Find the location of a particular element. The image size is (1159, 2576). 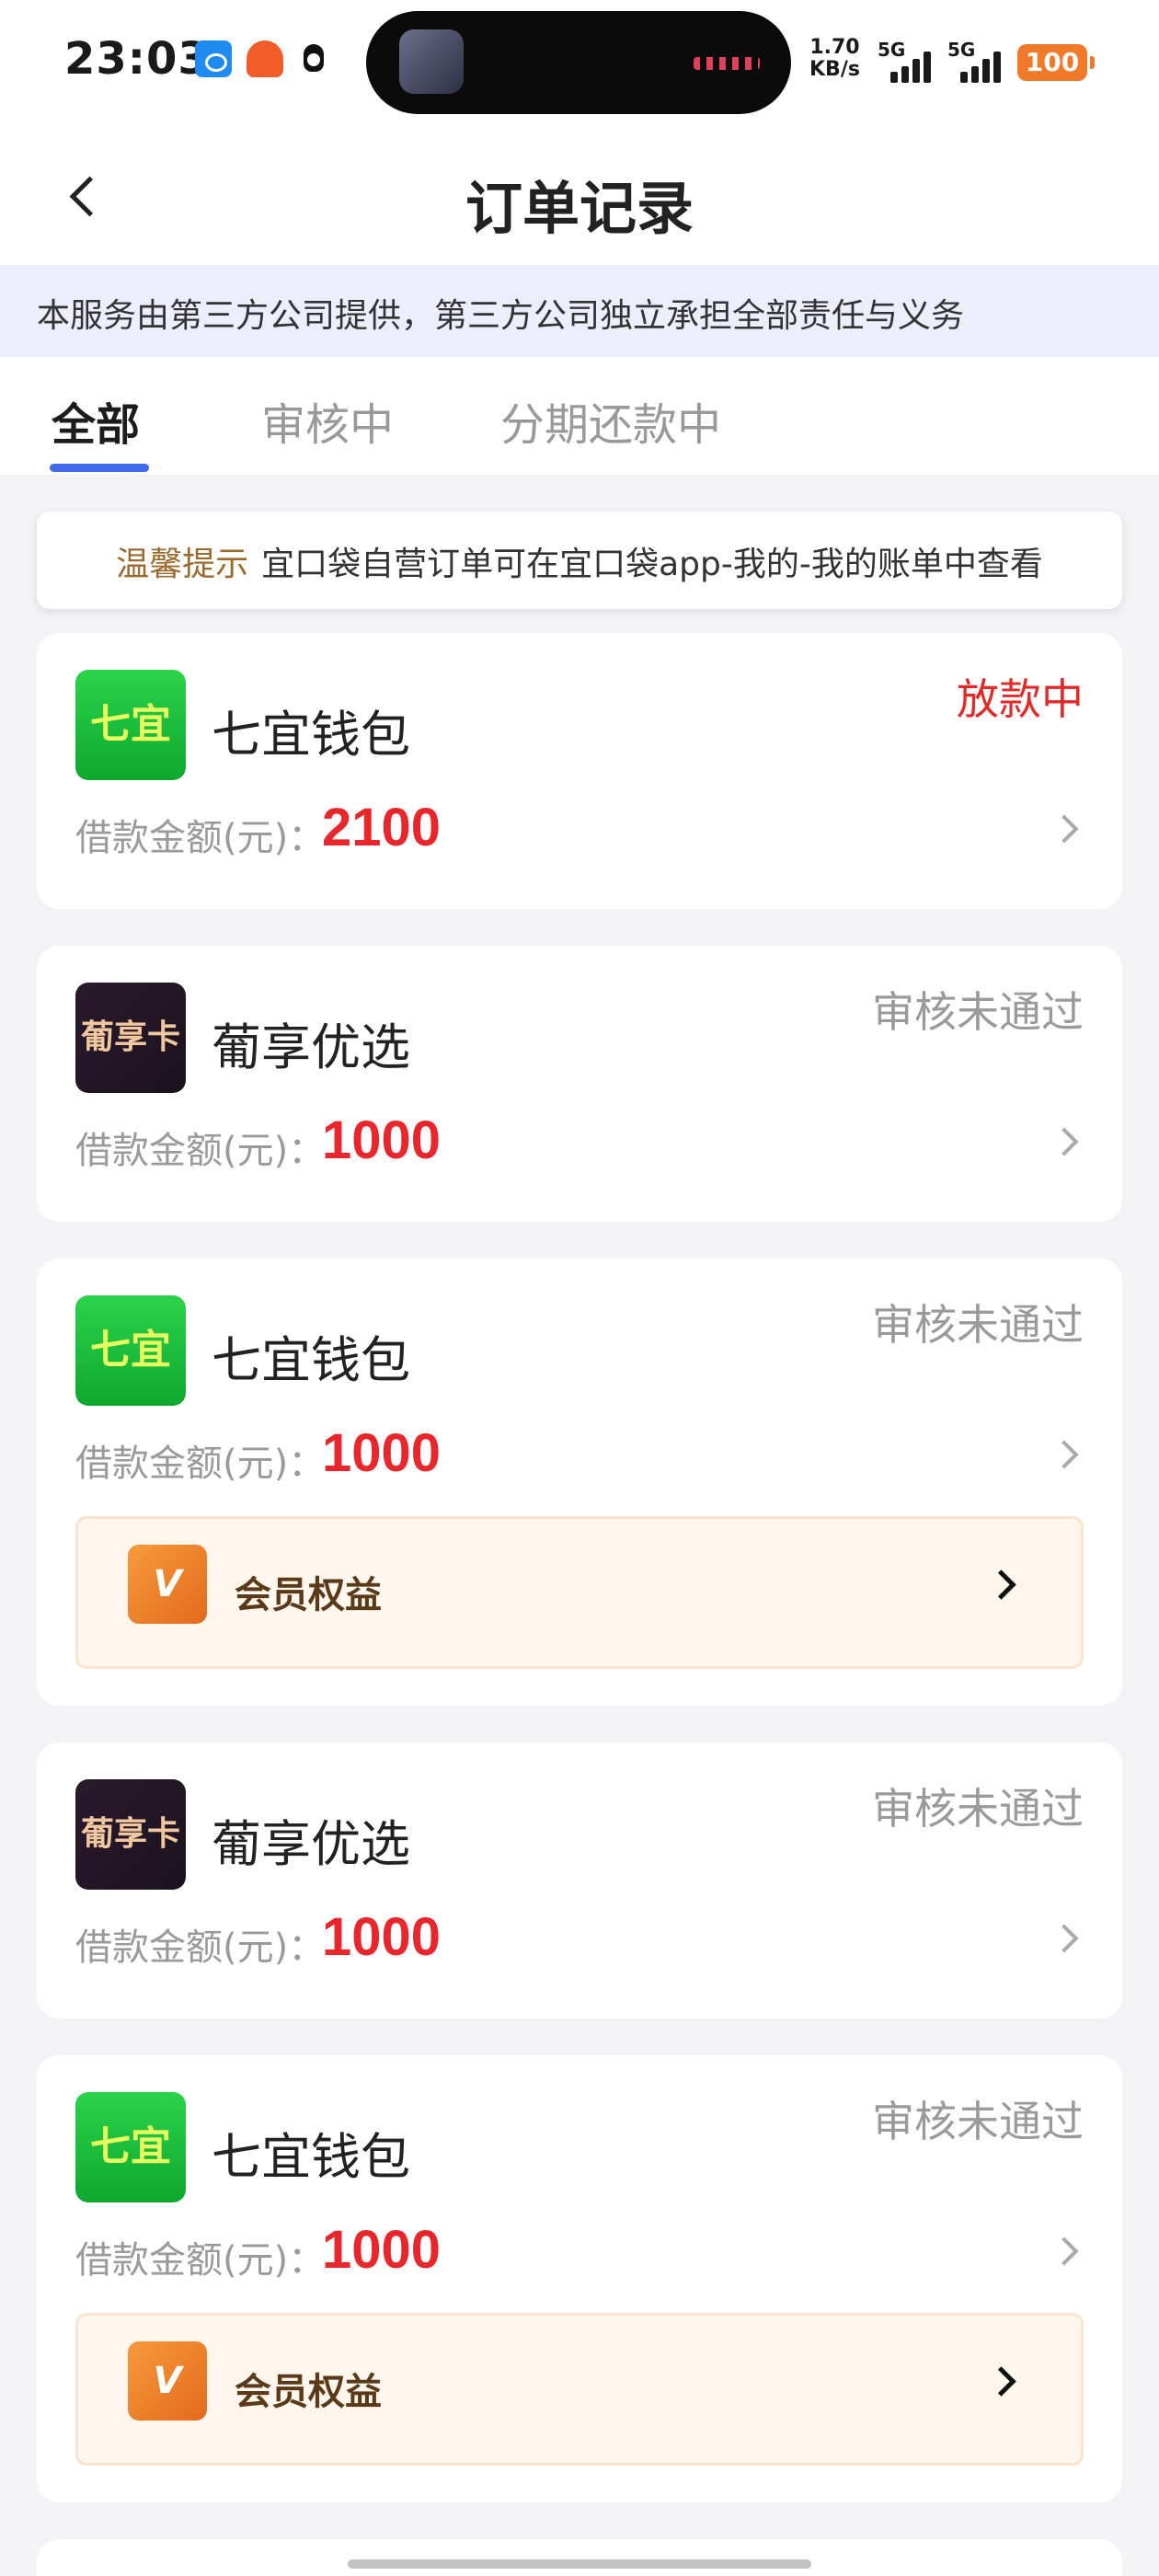

dynamic-island is located at coordinates (578, 62).